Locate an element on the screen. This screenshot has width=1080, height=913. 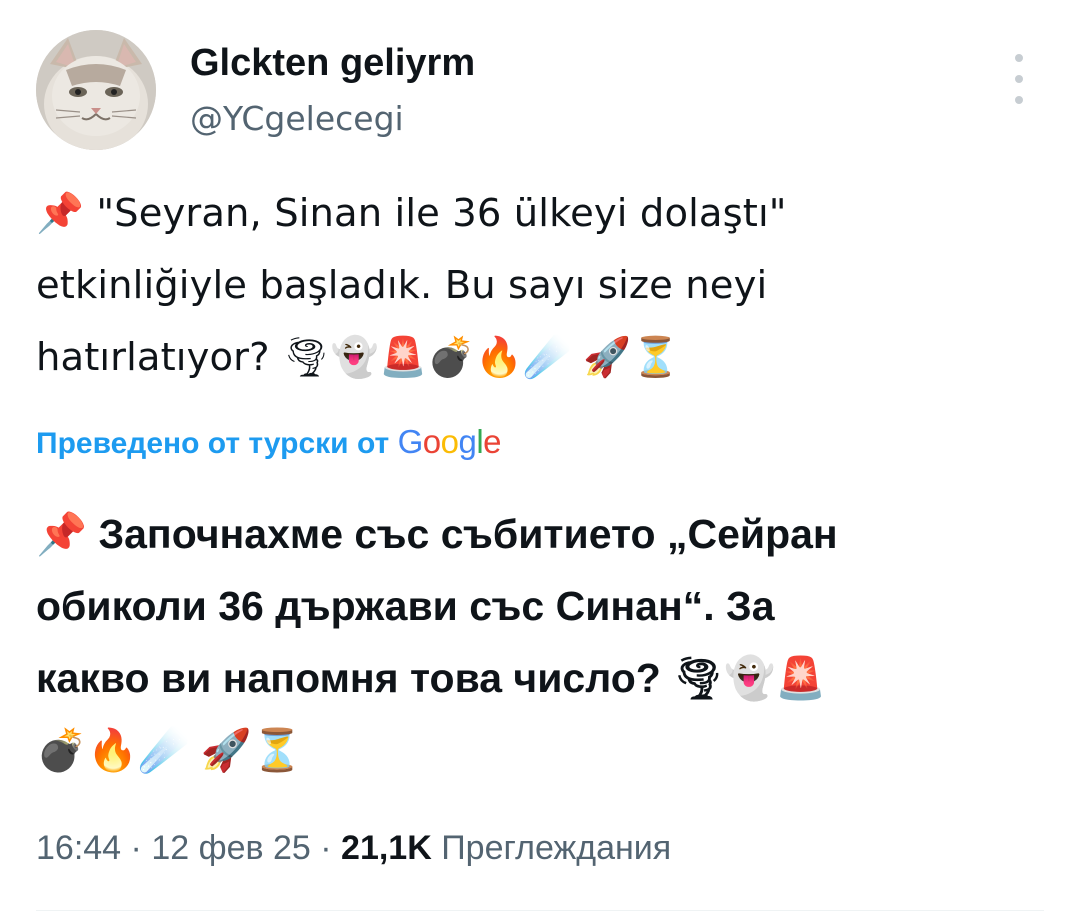
views-label: Преглеждания is located at coordinates (556, 848).